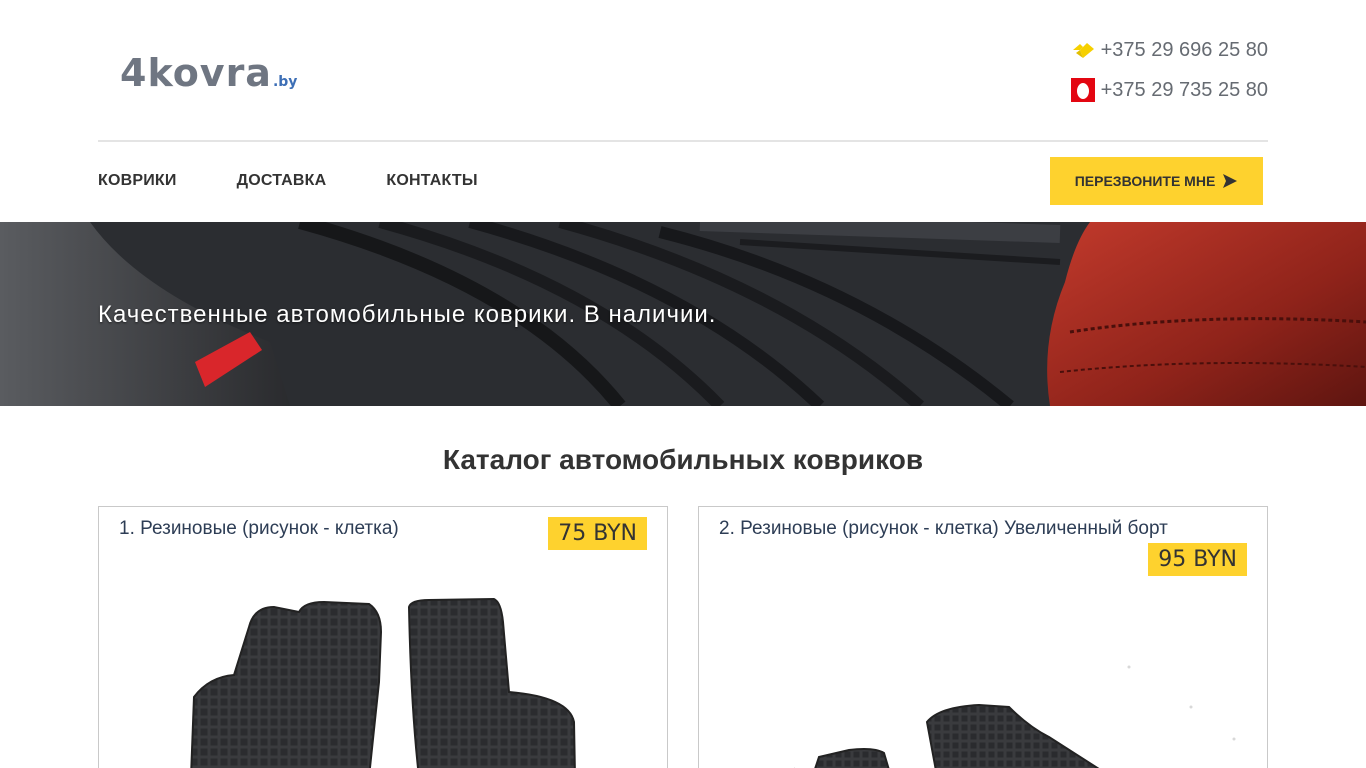  What do you see at coordinates (1230, 181) in the screenshot?
I see `arrow-right-icon` at bounding box center [1230, 181].